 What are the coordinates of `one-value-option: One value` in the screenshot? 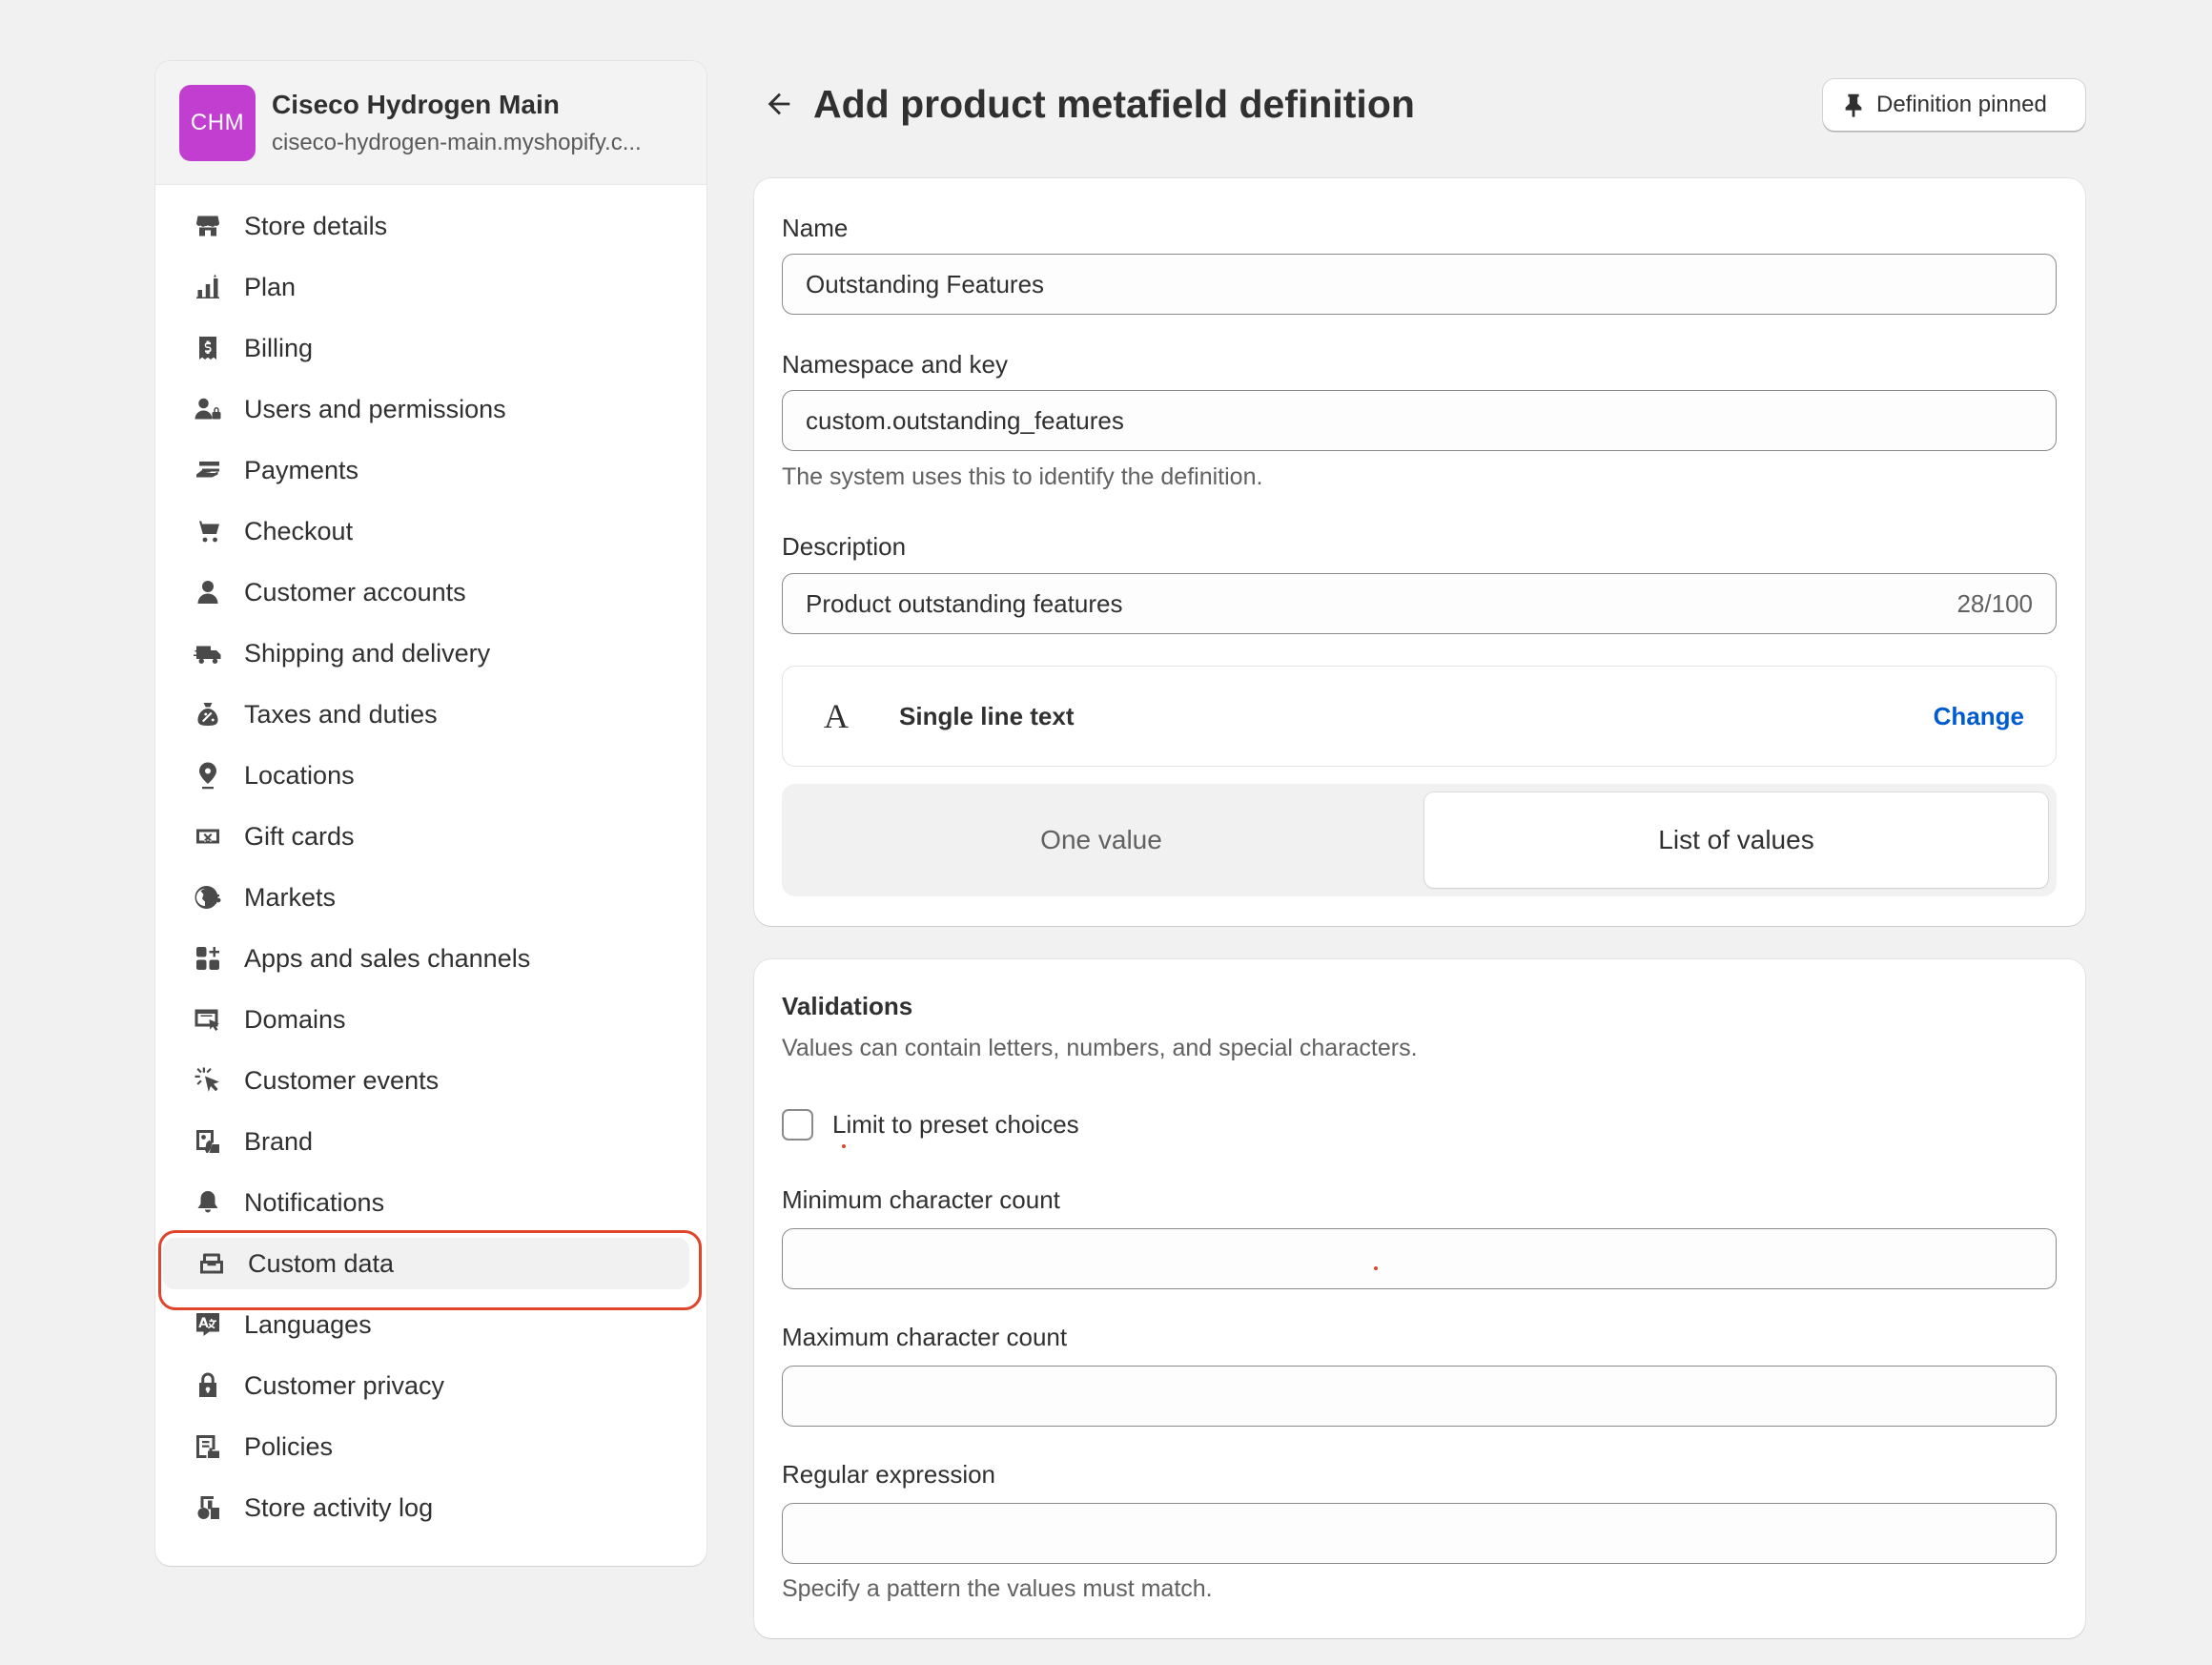 It's located at (1101, 840).